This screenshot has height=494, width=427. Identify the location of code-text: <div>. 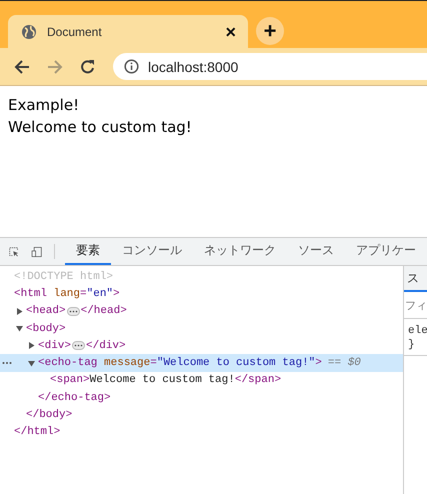
(55, 346).